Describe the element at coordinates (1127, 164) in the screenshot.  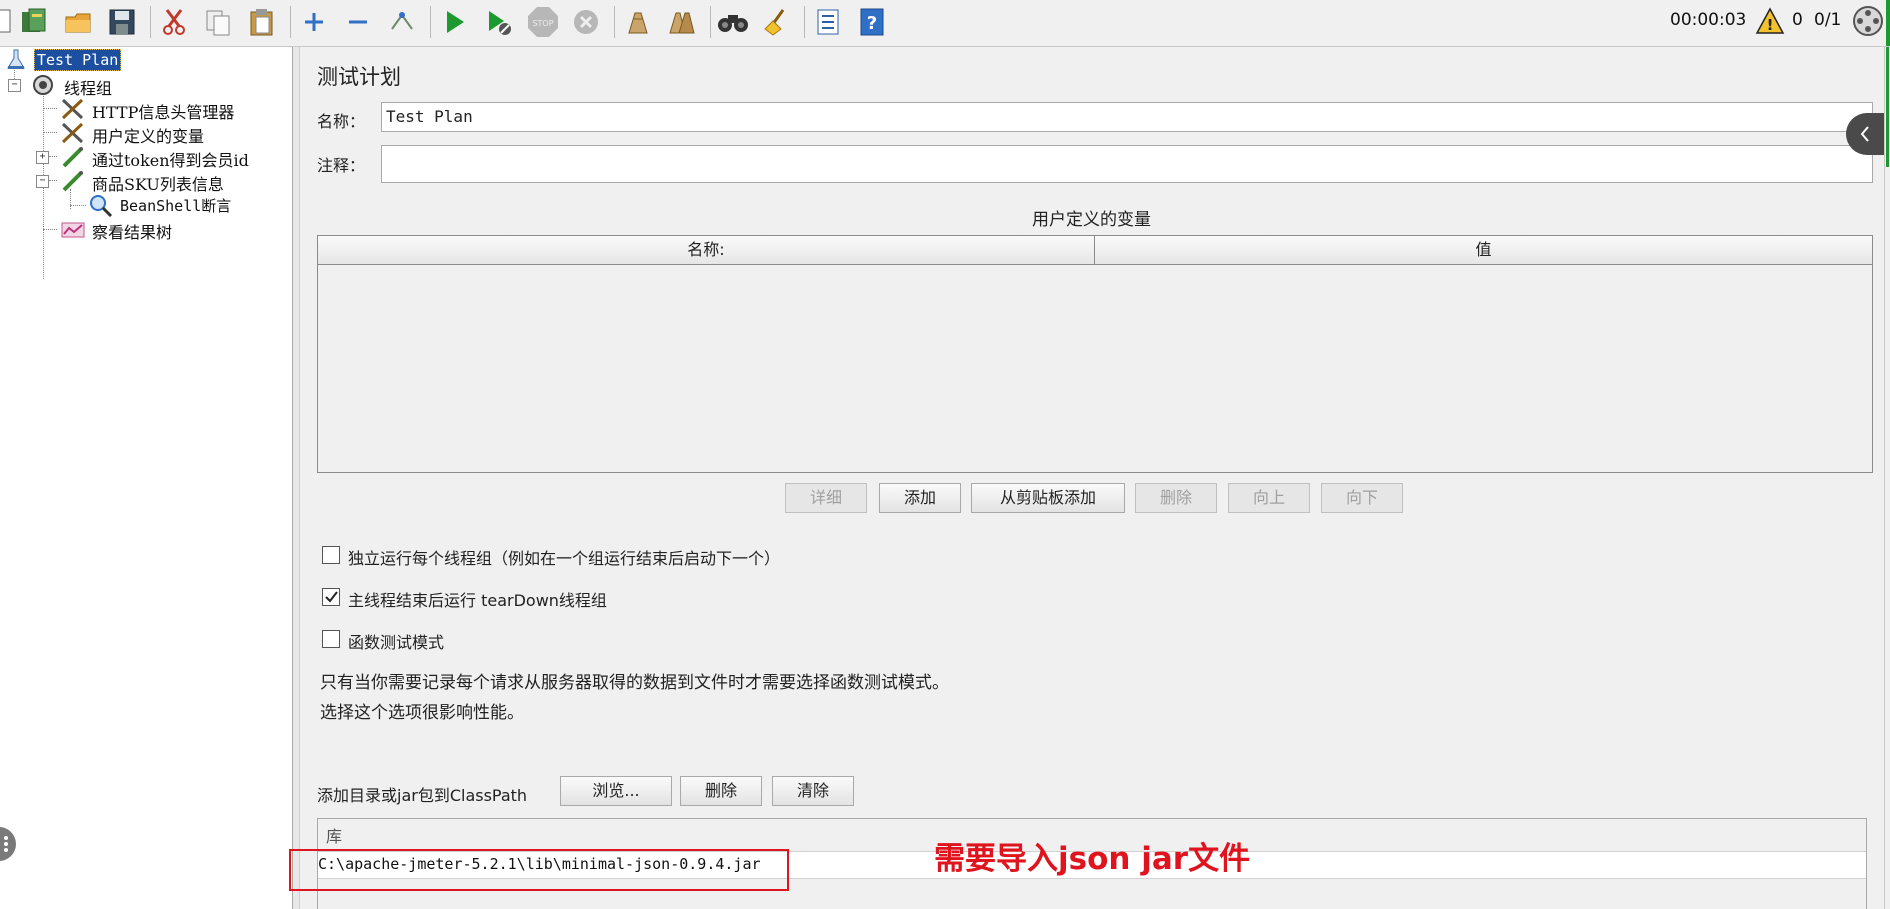
I see `comment-field` at that location.